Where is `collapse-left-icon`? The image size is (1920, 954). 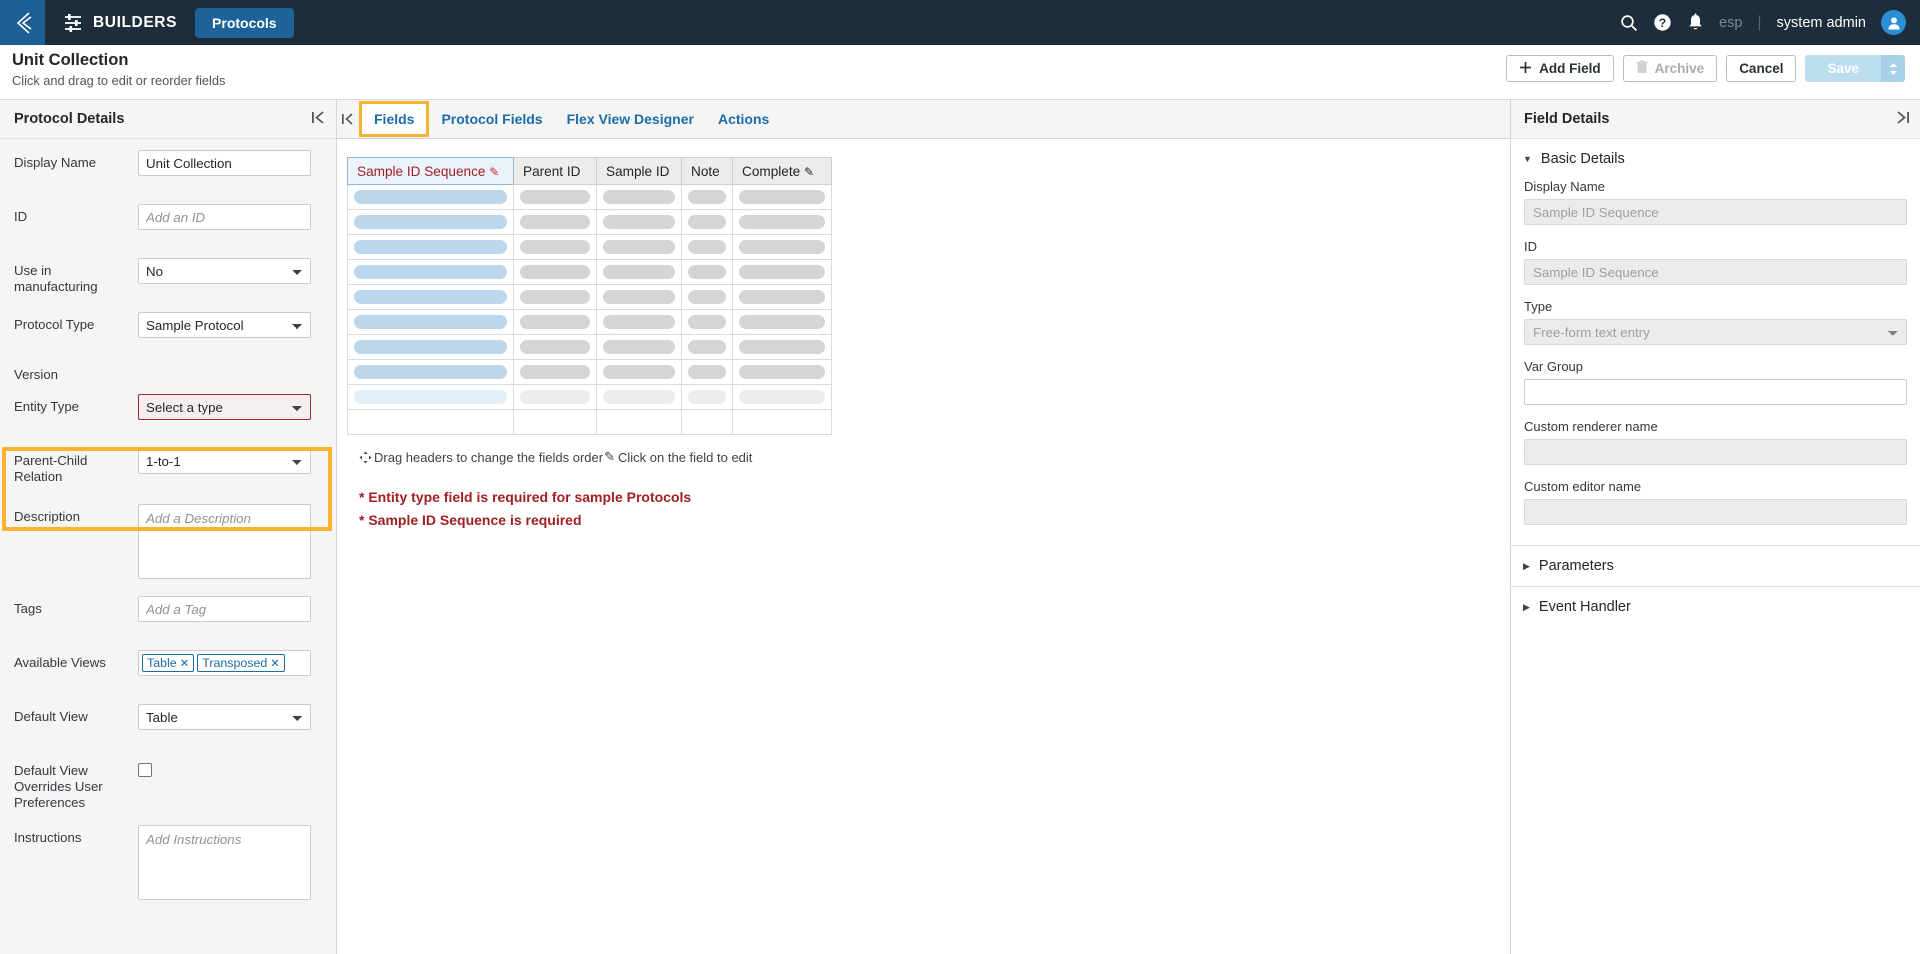 collapse-left-icon is located at coordinates (318, 119).